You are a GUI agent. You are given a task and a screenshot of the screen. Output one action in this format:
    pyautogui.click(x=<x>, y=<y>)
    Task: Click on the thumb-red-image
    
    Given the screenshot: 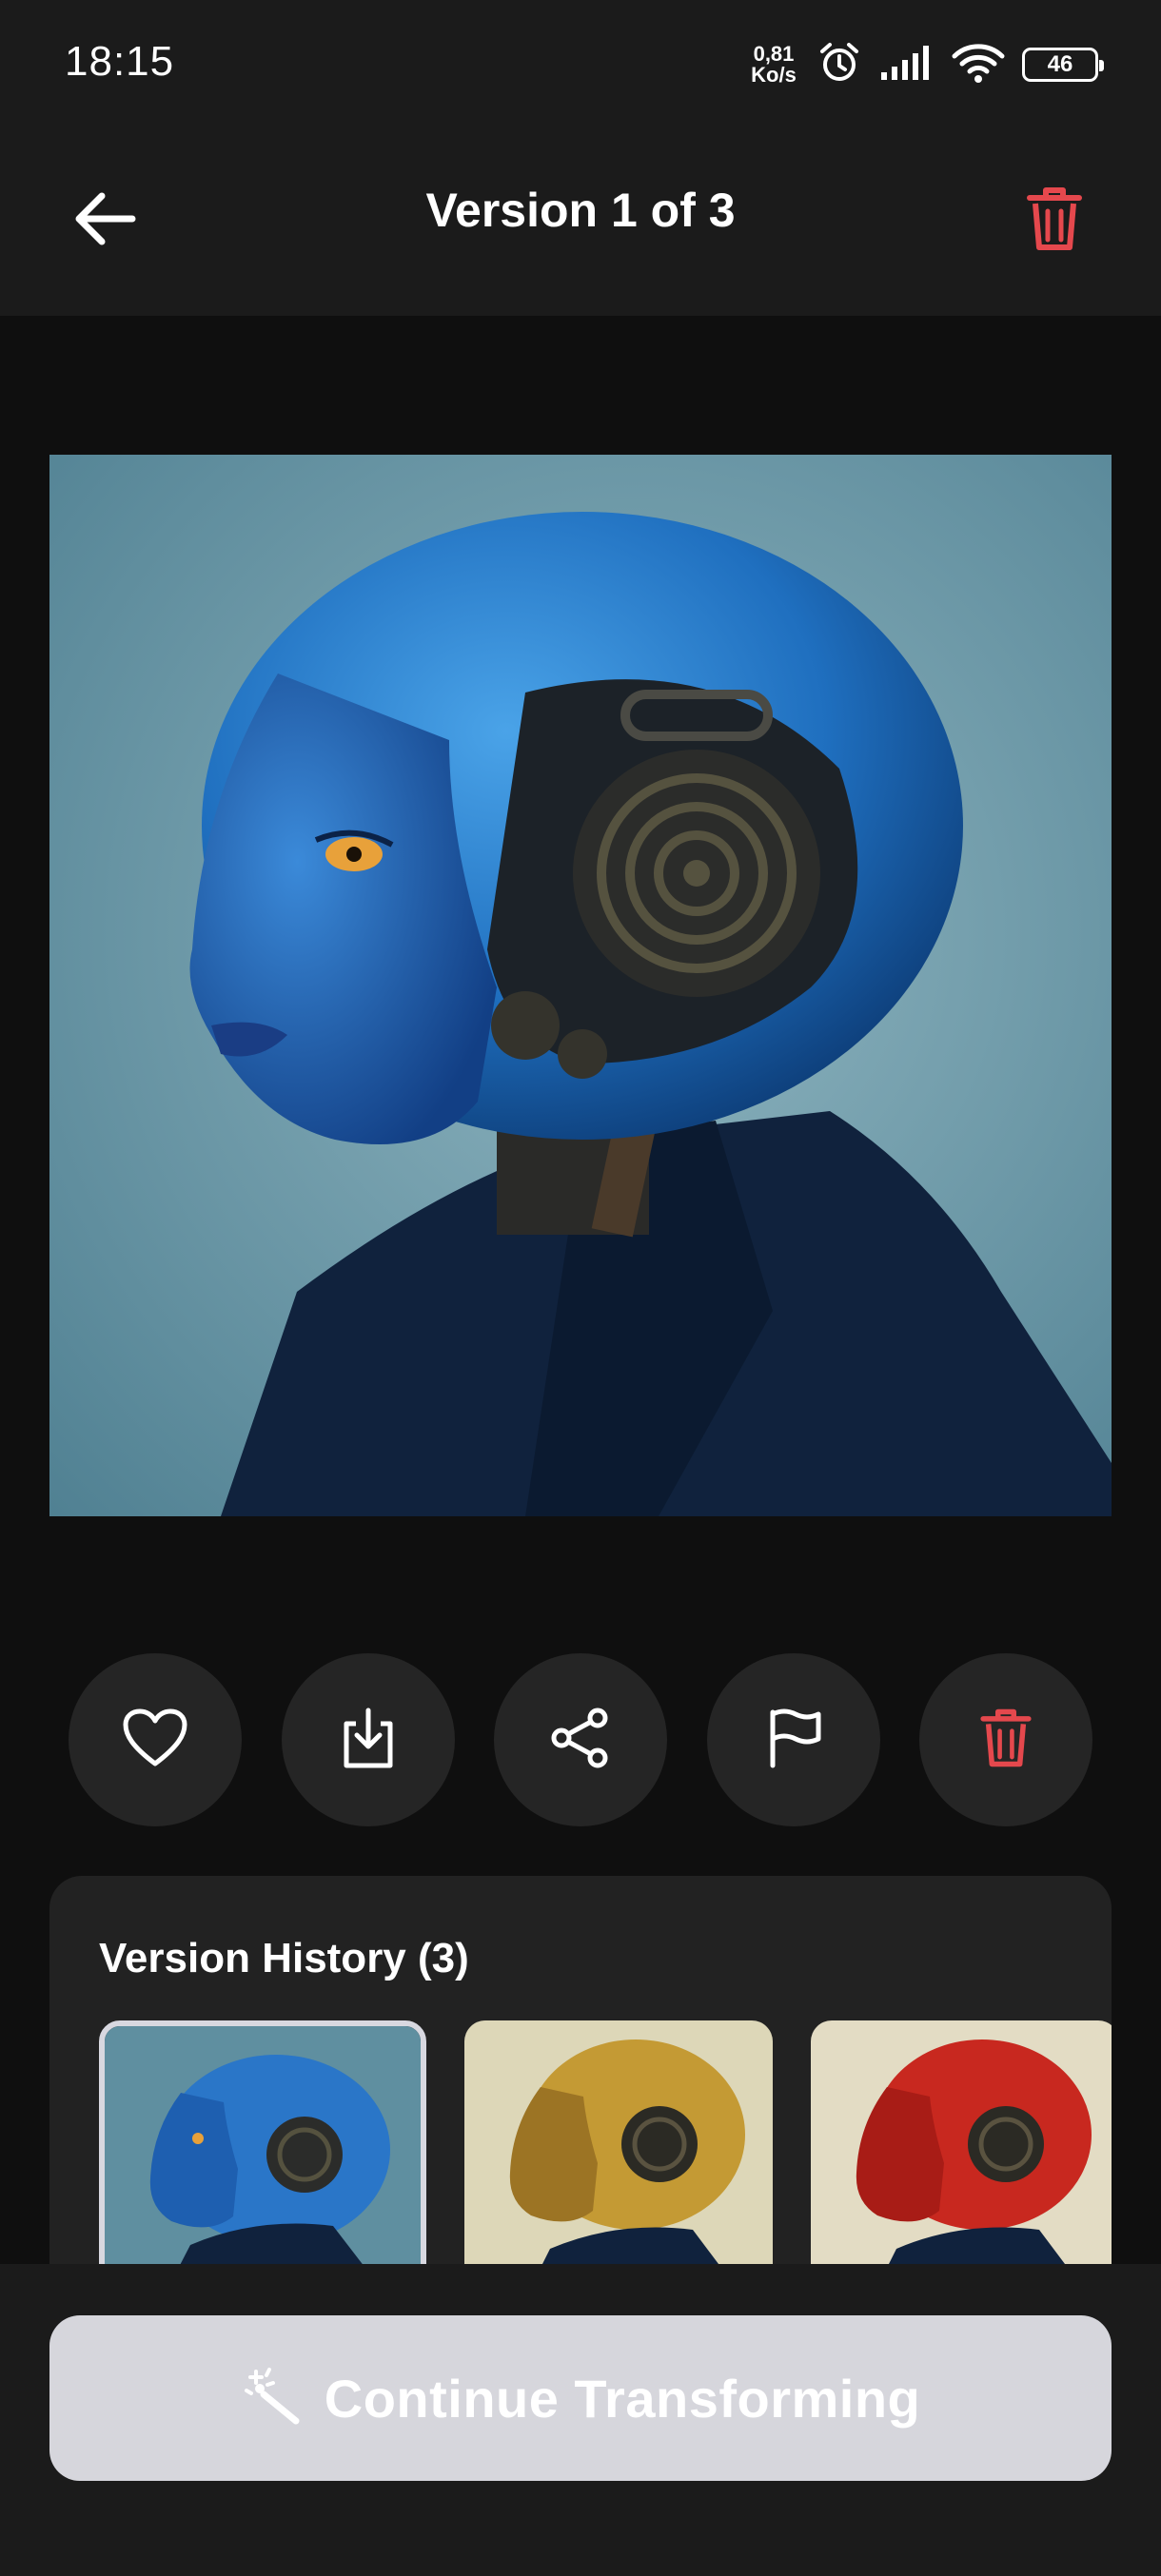 What is the action you would take?
    pyautogui.click(x=962, y=2147)
    